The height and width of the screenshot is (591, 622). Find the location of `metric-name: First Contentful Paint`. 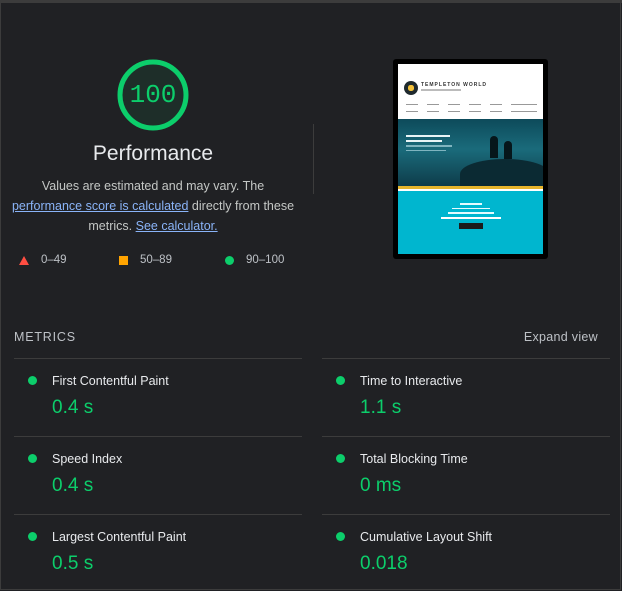

metric-name: First Contentful Paint is located at coordinates (110, 381).